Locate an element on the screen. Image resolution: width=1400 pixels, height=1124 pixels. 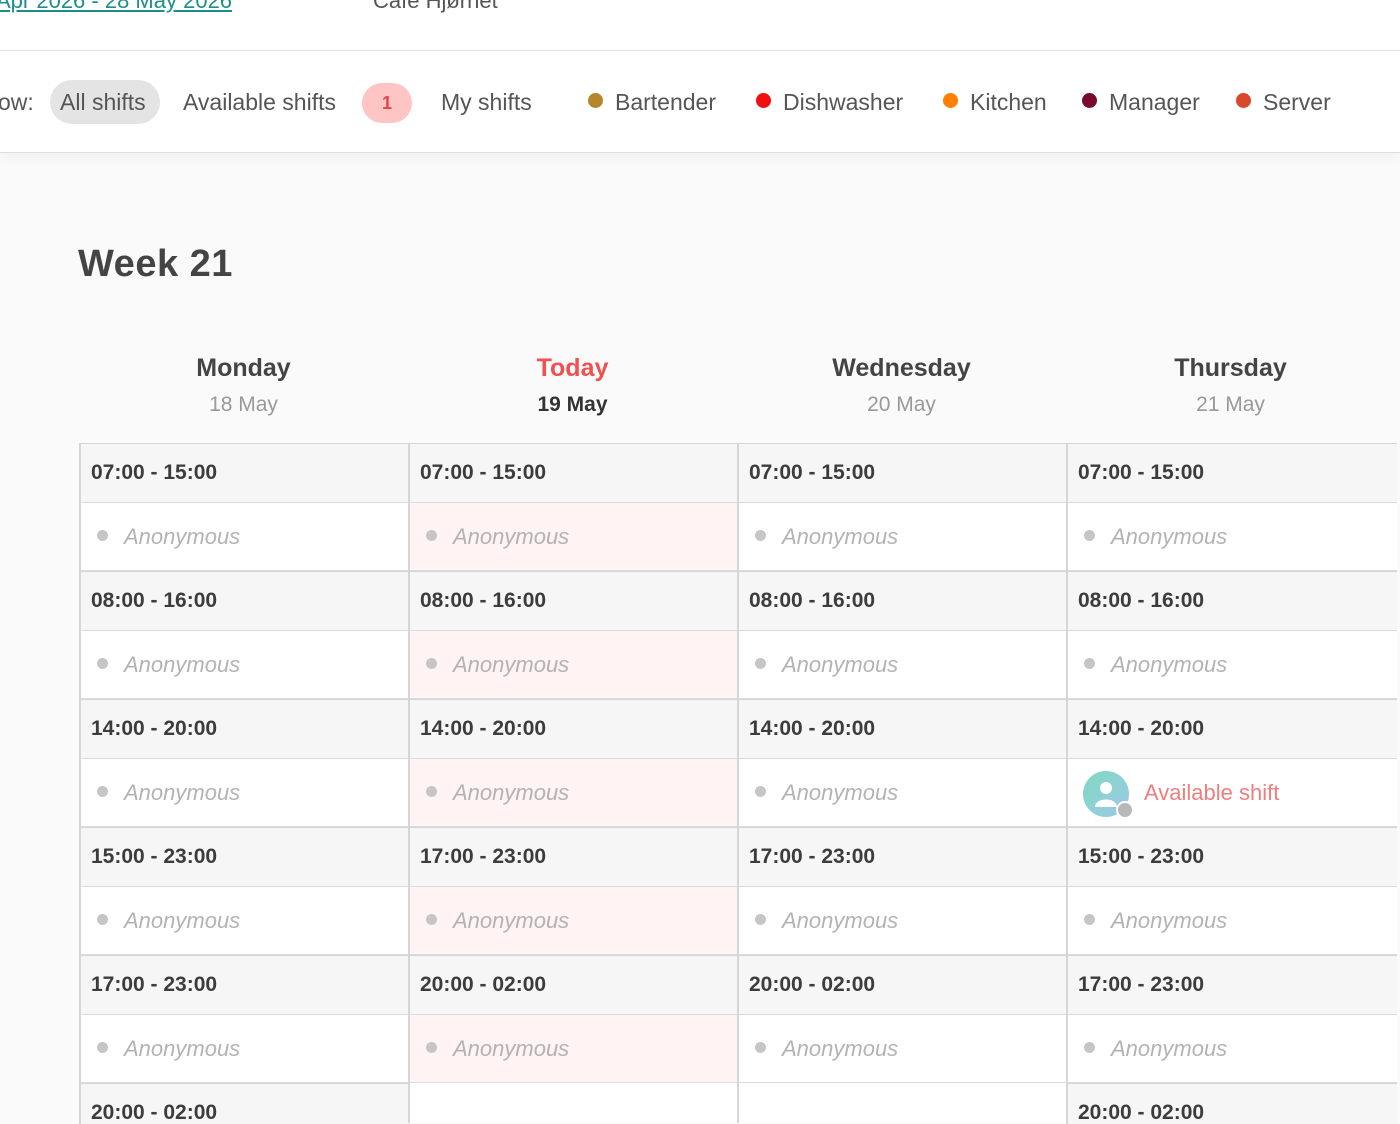
show-label: ow: is located at coordinates (17, 102).